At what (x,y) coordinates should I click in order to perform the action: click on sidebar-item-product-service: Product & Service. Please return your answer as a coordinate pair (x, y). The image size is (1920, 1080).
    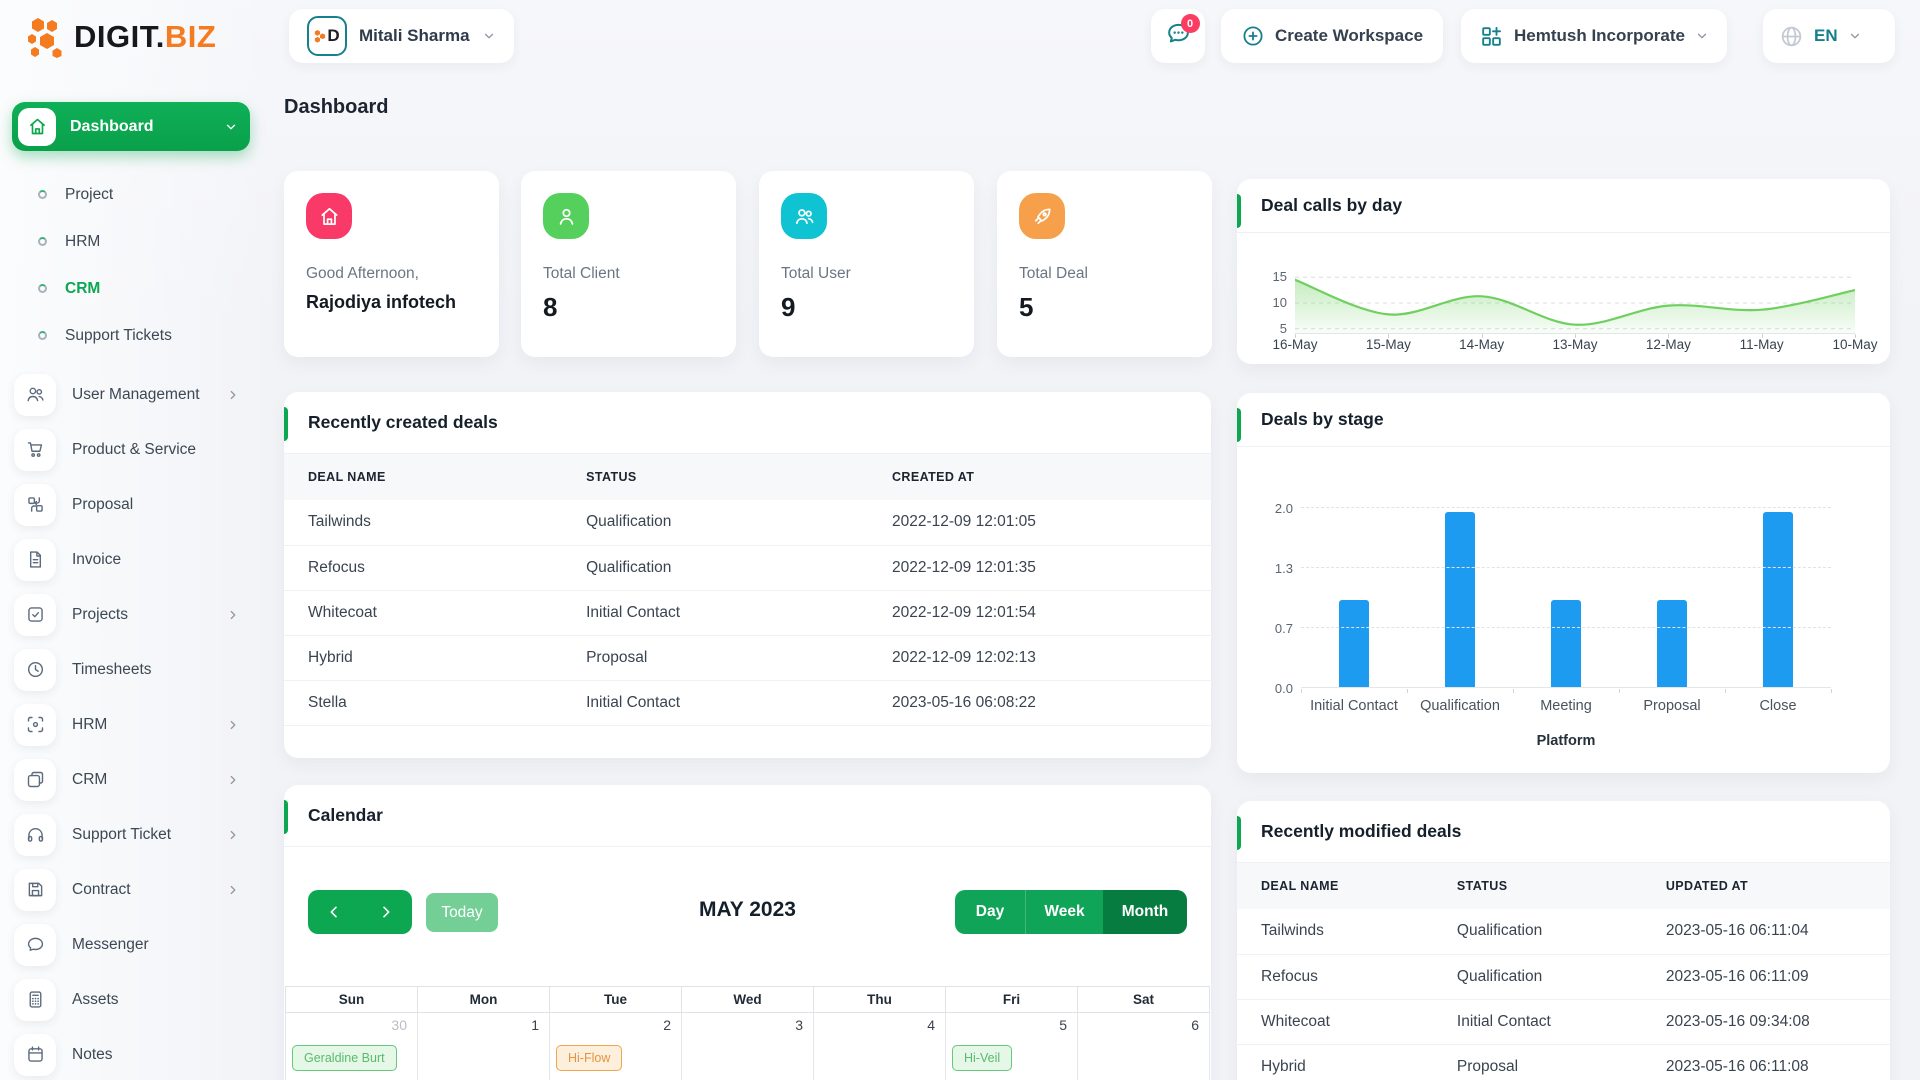
    Looking at the image, I should click on (131, 449).